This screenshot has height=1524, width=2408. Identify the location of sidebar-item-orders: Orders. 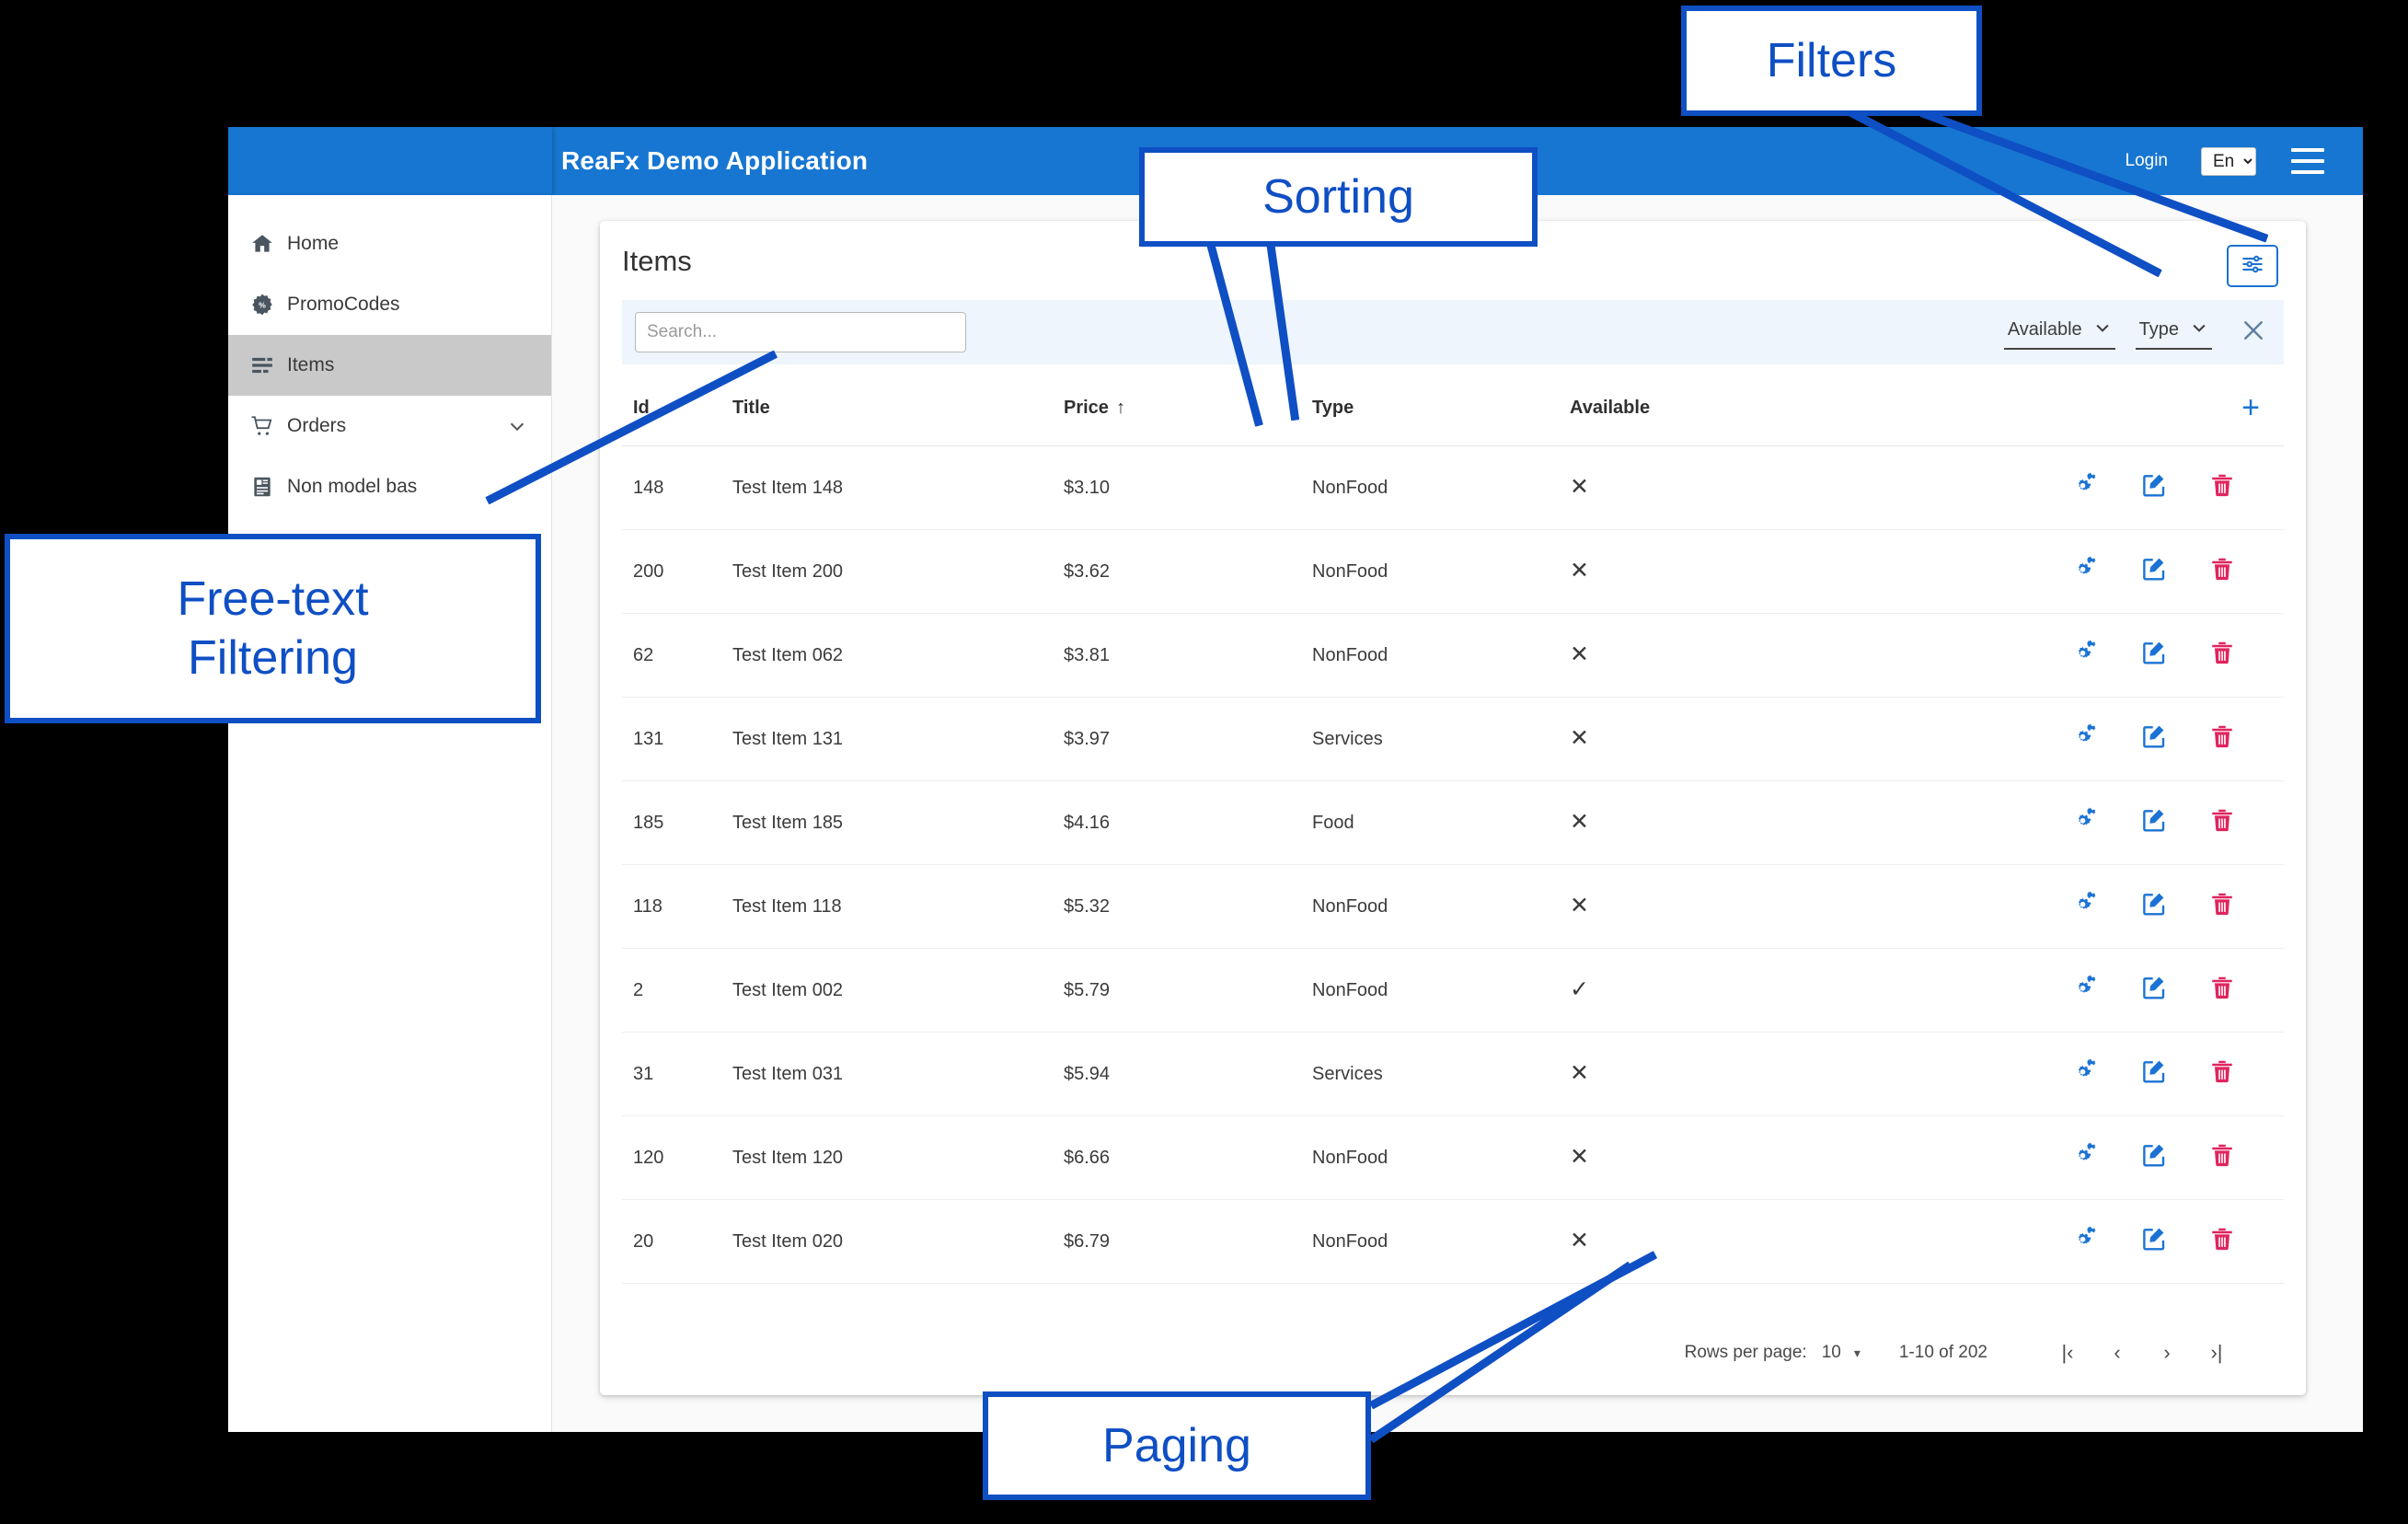
(390, 426).